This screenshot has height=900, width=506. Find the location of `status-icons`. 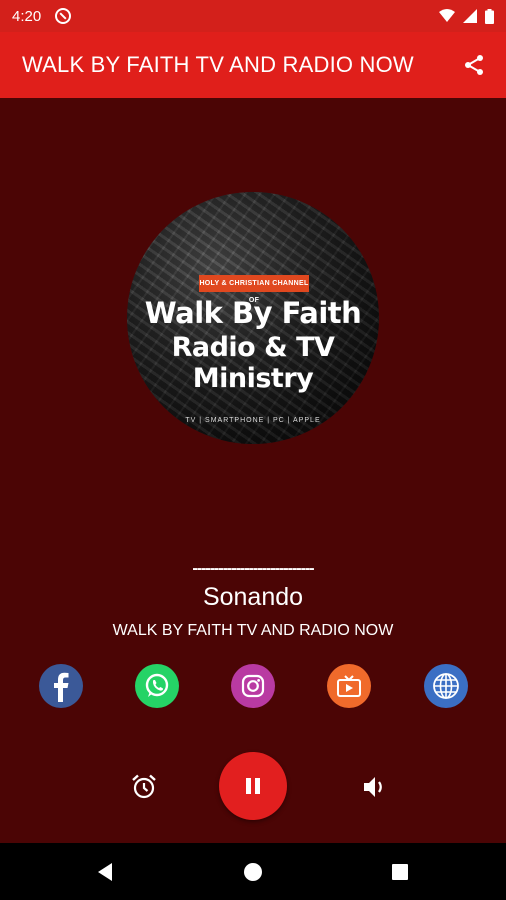

status-icons is located at coordinates (466, 16).